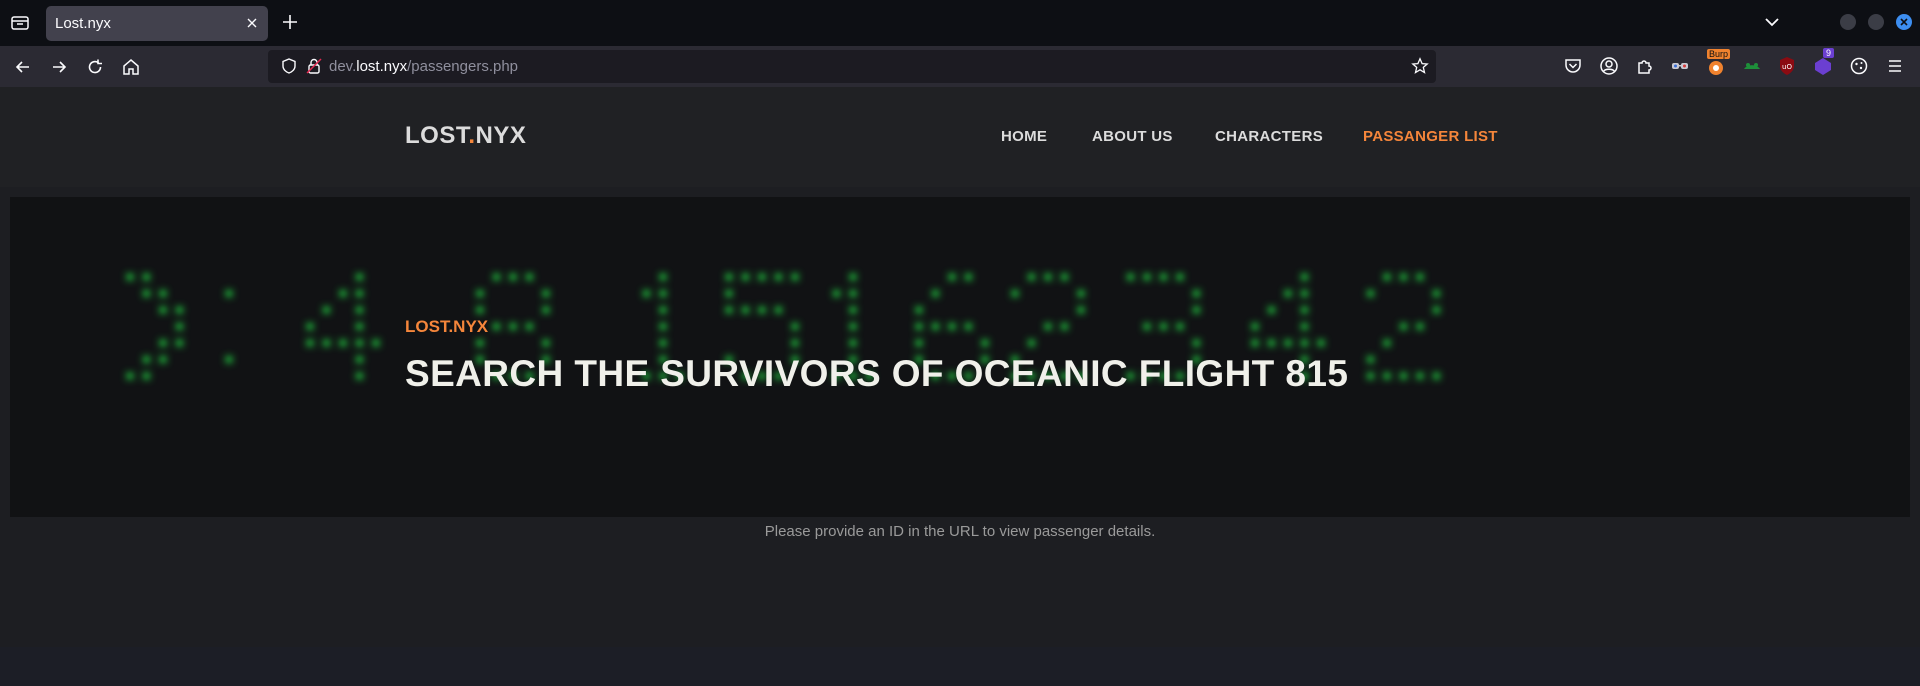 This screenshot has width=1920, height=686. I want to click on new-tab-icon, so click(290, 22).